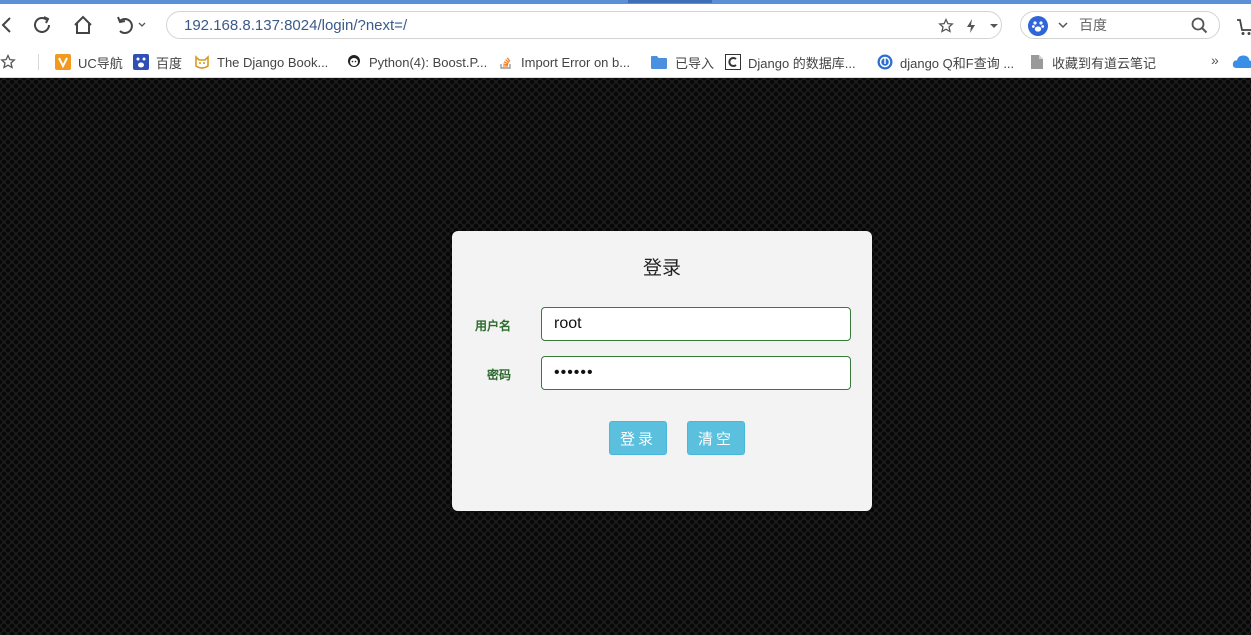  I want to click on active-tab-indicator, so click(670, 1).